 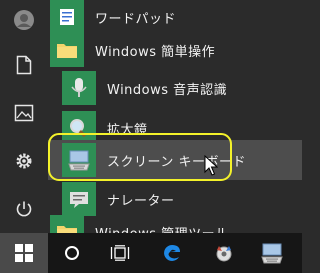 I want to click on media-player-icon, so click(x=224, y=254).